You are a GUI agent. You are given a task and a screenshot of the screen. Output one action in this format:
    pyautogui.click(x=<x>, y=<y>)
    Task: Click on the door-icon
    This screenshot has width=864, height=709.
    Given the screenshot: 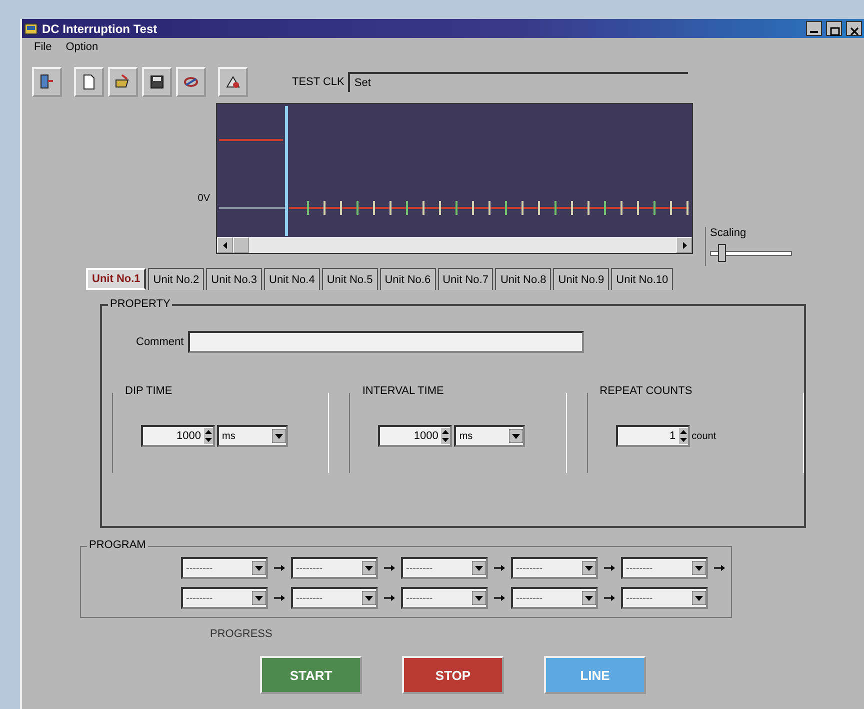 What is the action you would take?
    pyautogui.click(x=47, y=82)
    